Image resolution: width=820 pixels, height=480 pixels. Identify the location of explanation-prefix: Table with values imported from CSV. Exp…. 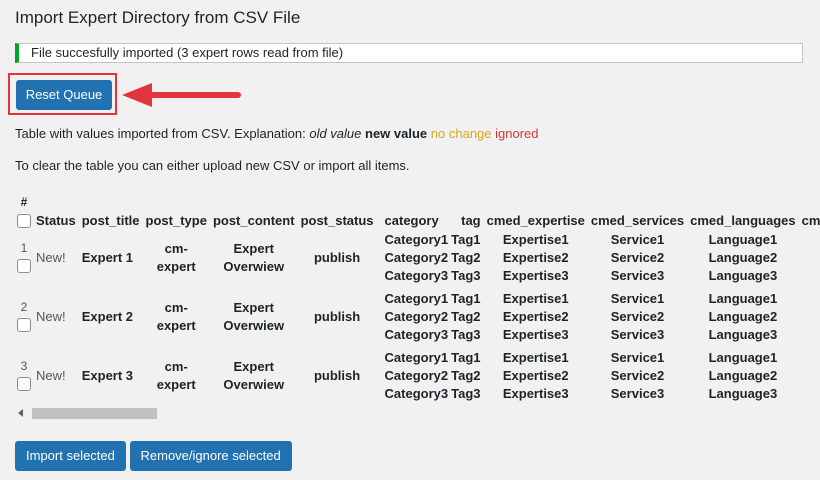
(162, 133).